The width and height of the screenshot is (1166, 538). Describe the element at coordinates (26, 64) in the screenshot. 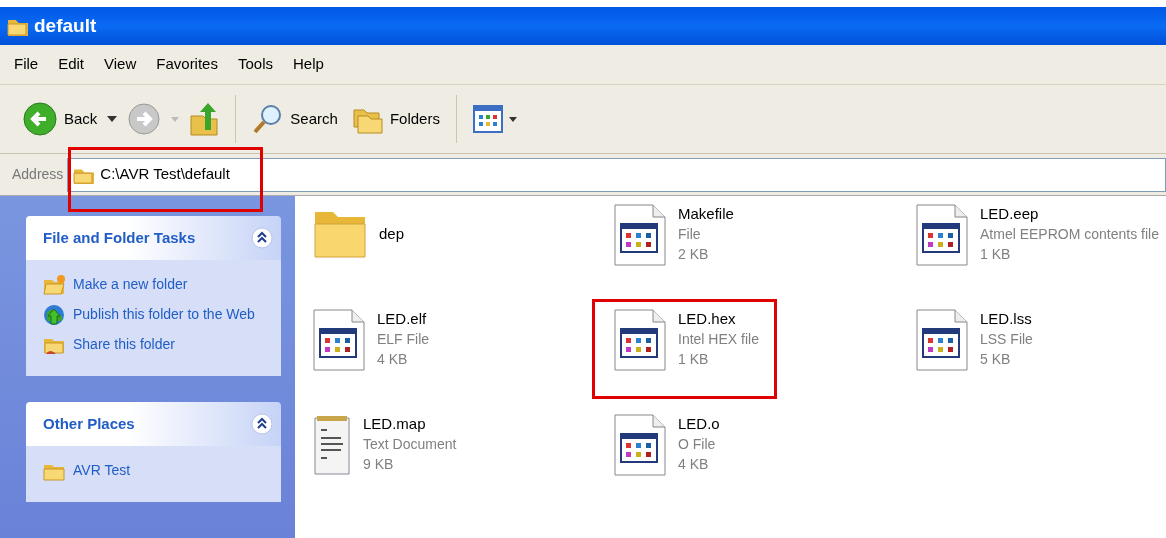

I see `menu-item: File` at that location.